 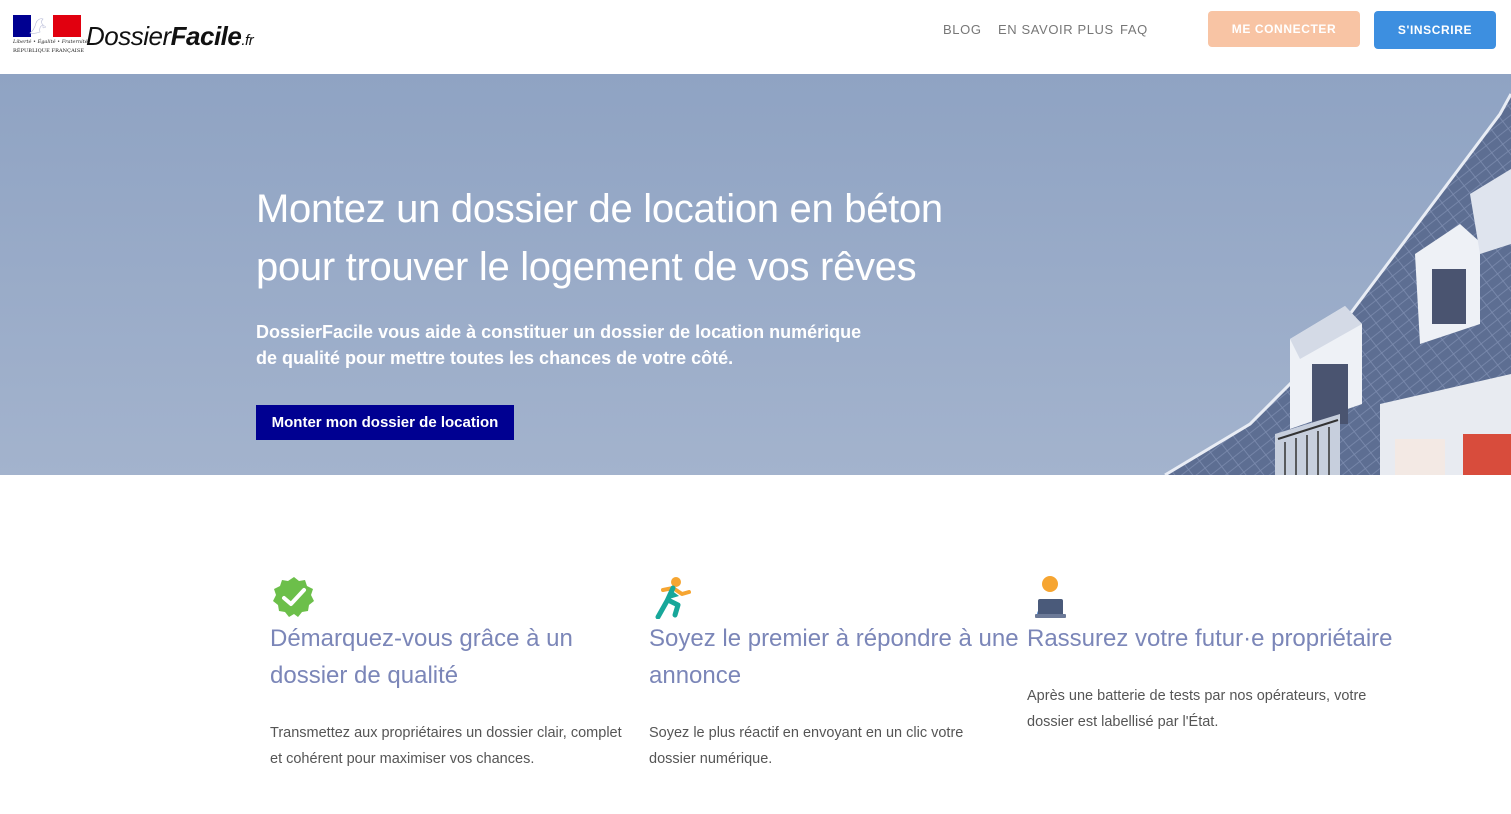 I want to click on signup-button: S'INSCRIRE, so click(x=1435, y=30).